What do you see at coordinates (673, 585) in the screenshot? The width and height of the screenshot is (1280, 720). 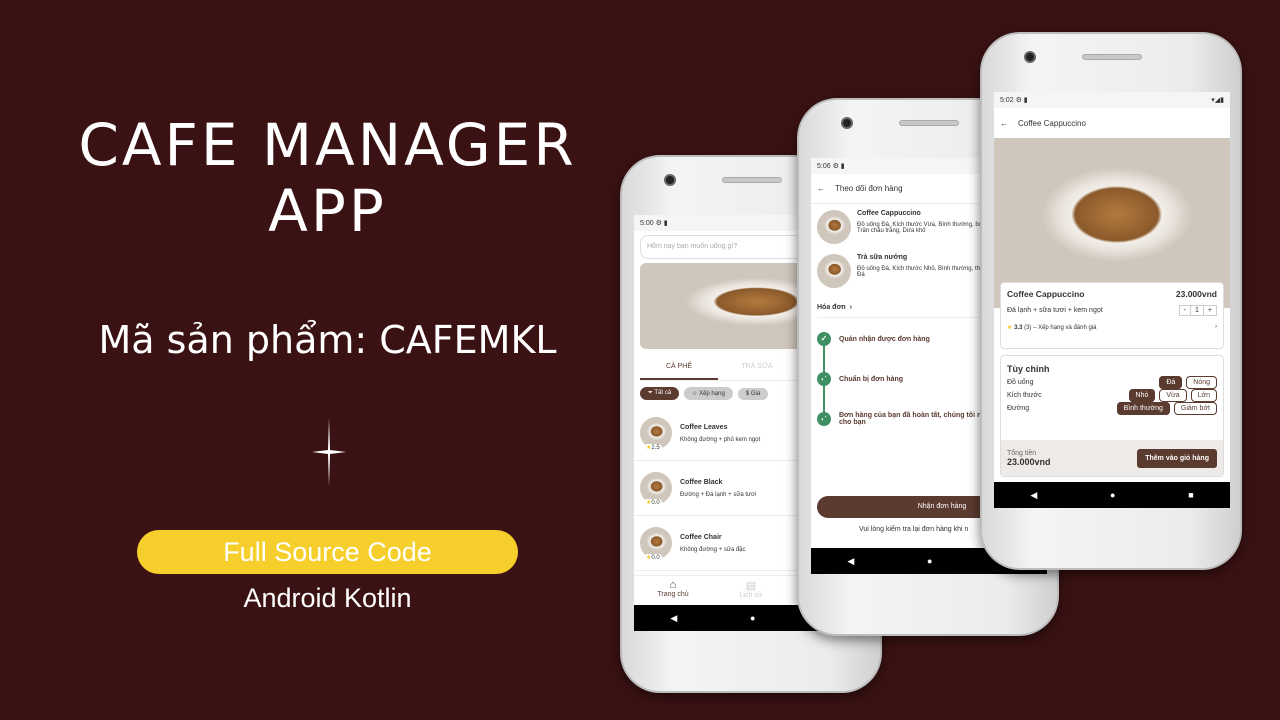 I see `home-icon: ⌂` at bounding box center [673, 585].